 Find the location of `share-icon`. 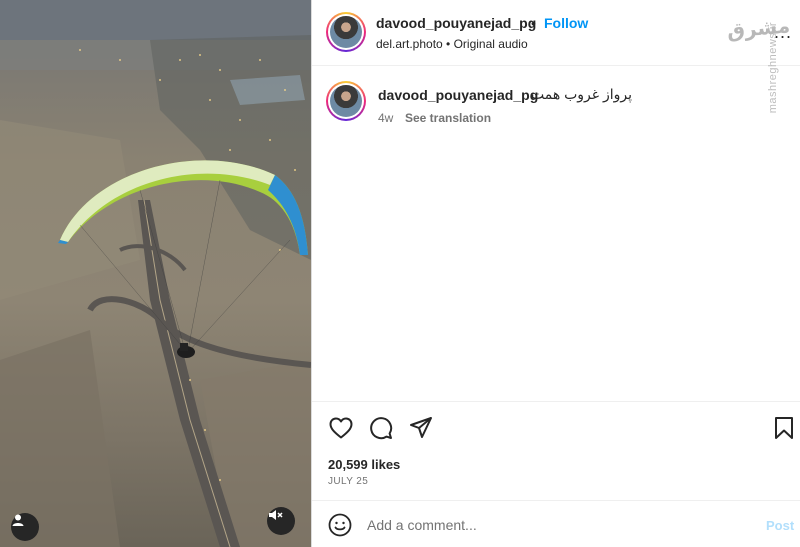

share-icon is located at coordinates (421, 427).